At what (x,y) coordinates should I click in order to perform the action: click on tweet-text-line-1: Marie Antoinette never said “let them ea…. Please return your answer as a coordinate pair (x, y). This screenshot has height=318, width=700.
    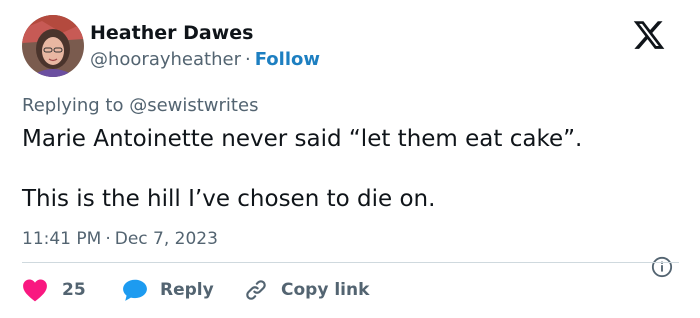
    Looking at the image, I should click on (302, 139).